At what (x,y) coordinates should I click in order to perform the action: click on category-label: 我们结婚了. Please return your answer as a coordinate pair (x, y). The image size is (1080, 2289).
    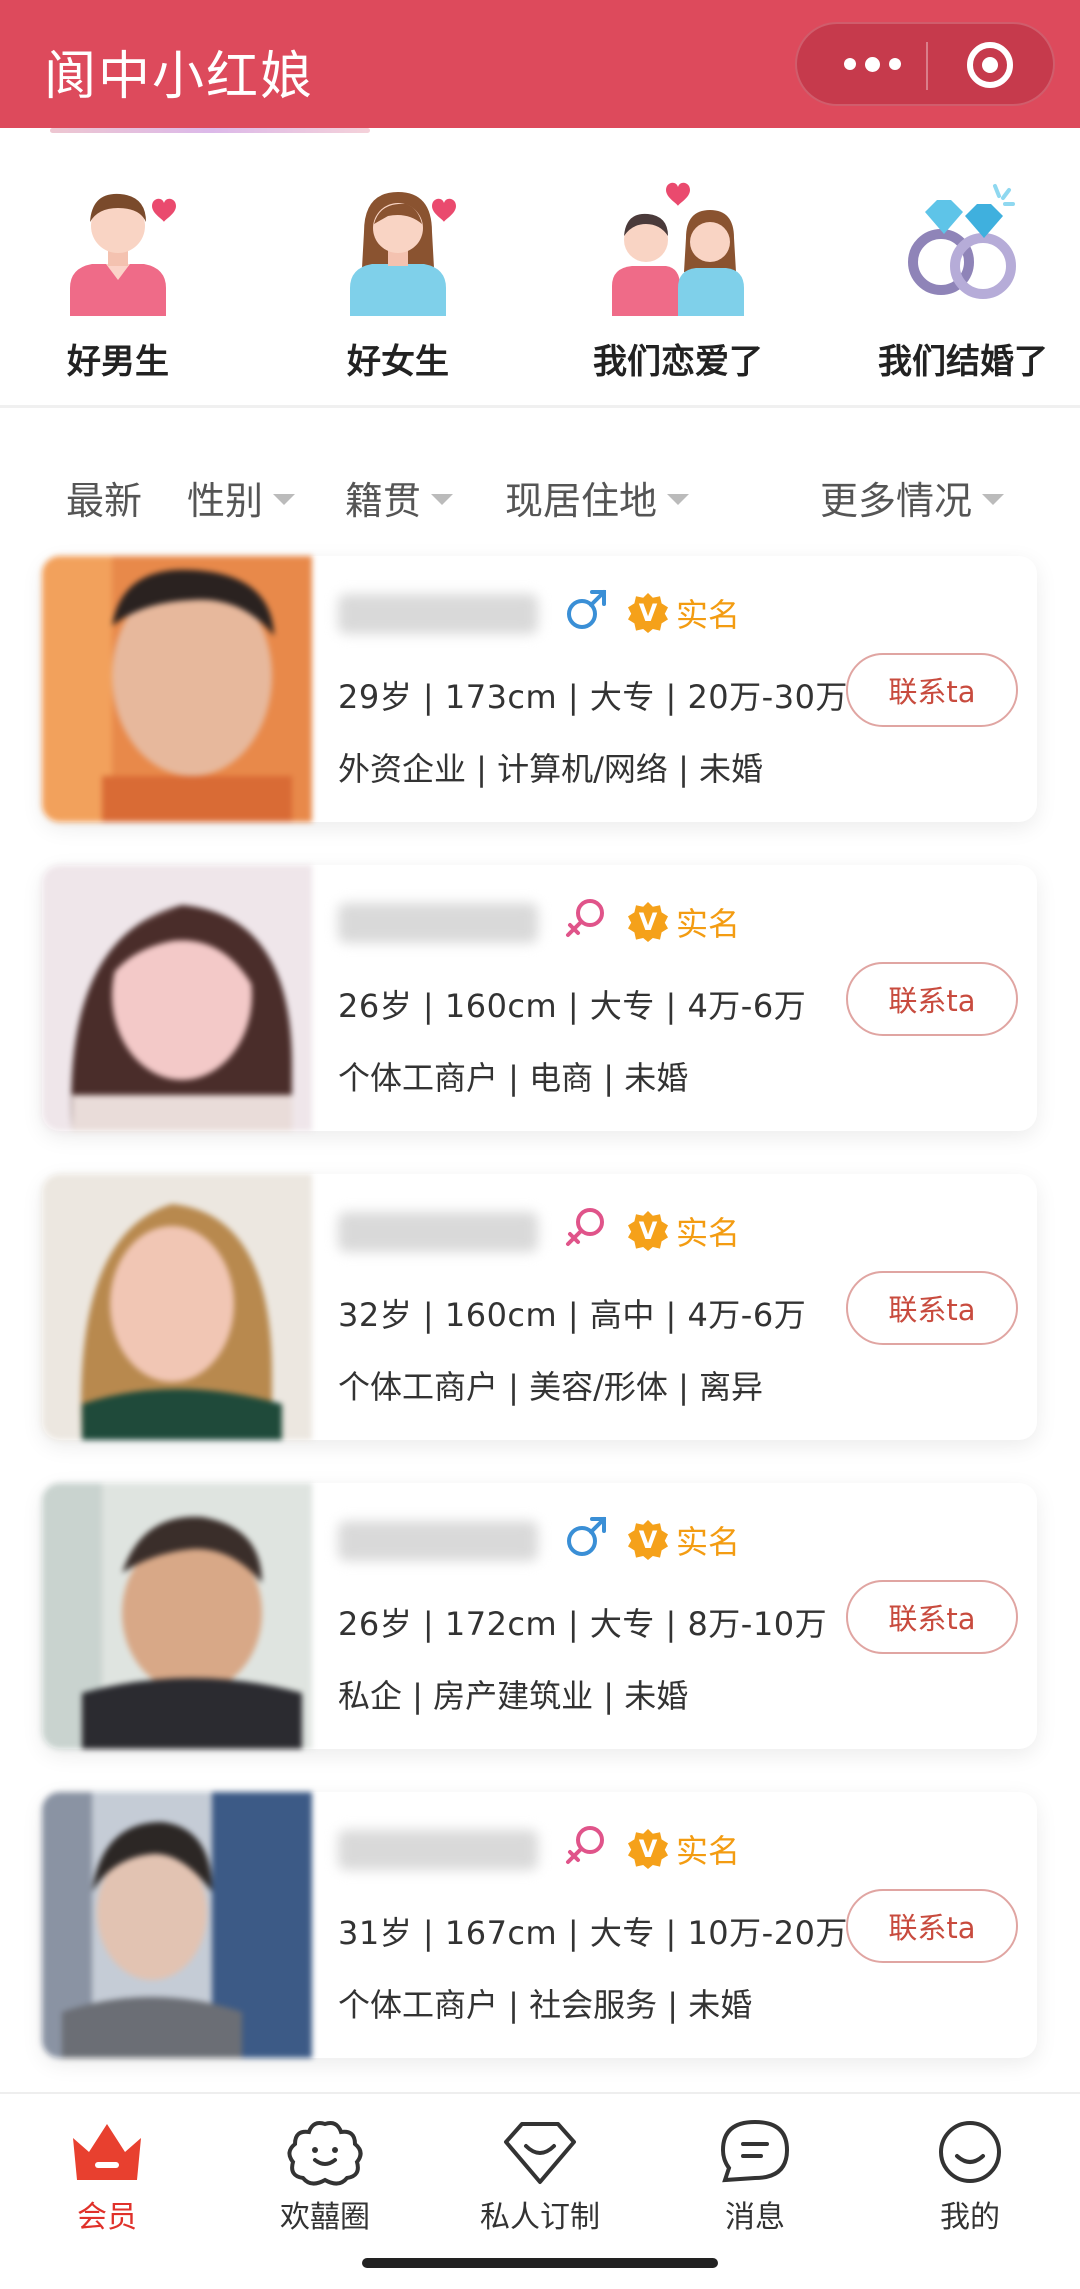
    Looking at the image, I should click on (963, 362).